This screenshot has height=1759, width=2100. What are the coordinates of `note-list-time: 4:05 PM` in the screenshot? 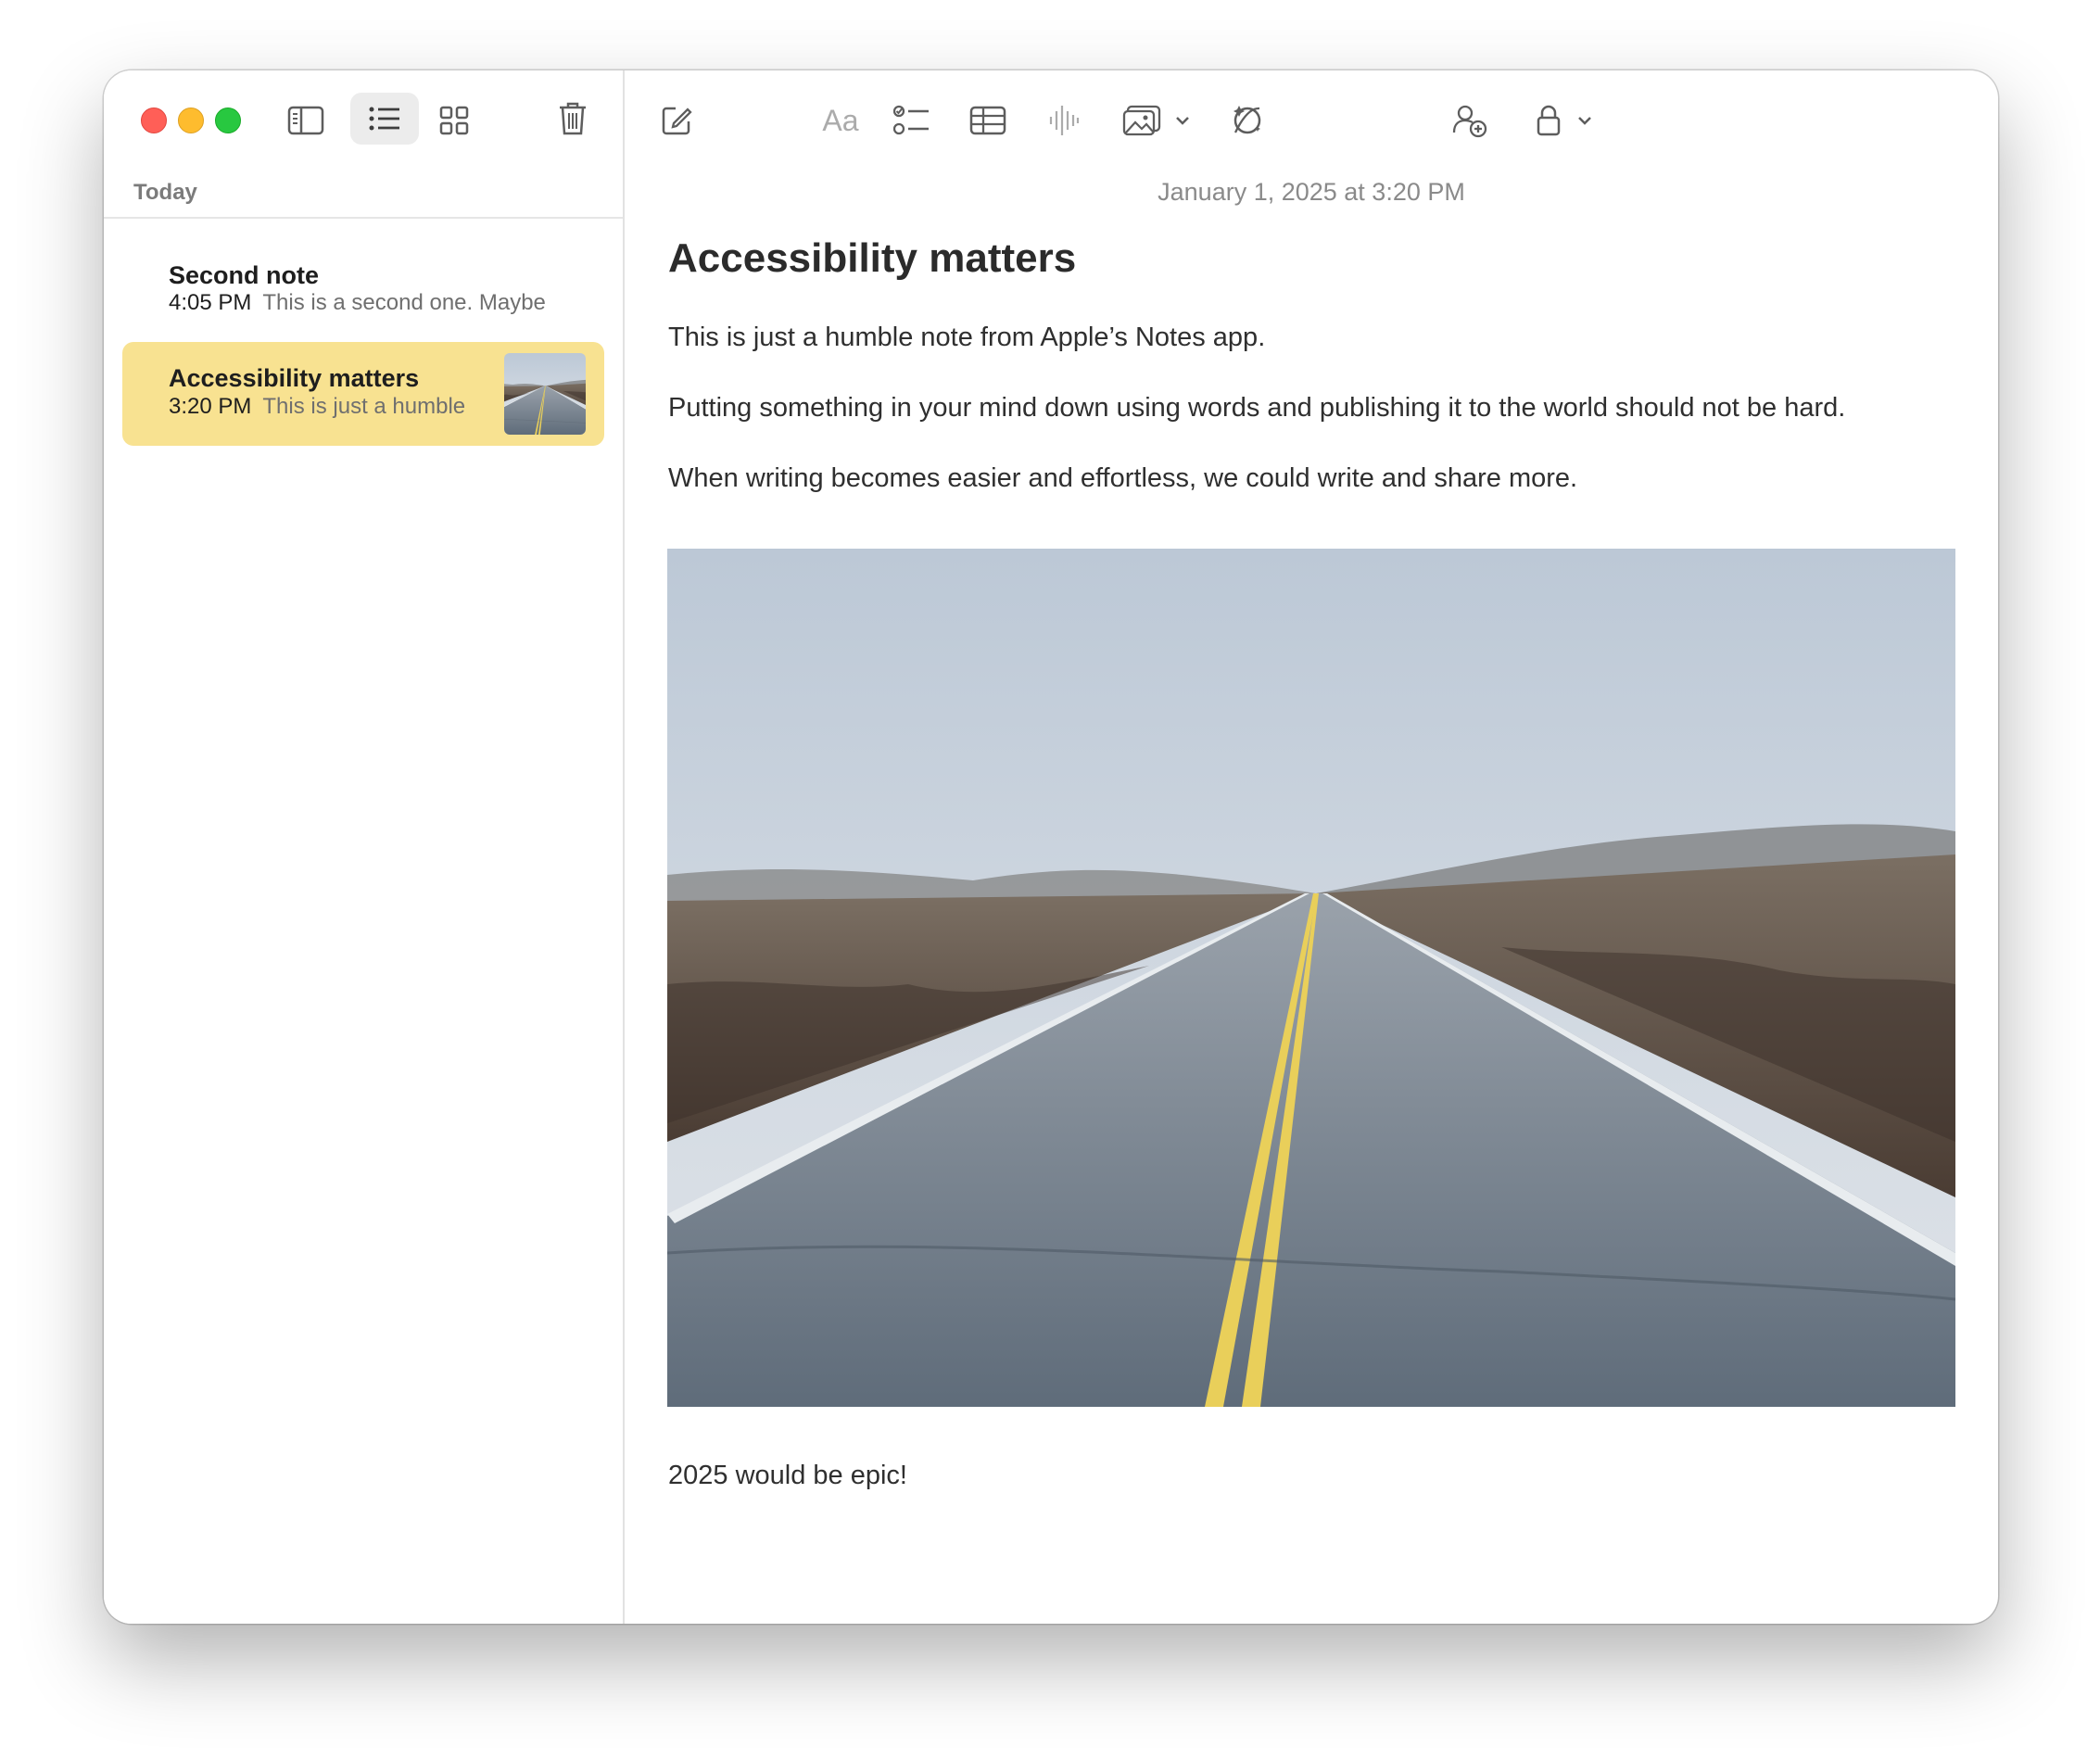 It's located at (210, 302).